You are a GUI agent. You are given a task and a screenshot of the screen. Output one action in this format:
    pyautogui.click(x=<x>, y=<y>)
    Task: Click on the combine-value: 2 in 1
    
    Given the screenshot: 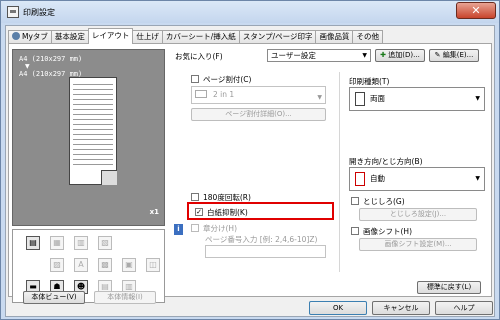 What is the action you would take?
    pyautogui.click(x=224, y=94)
    